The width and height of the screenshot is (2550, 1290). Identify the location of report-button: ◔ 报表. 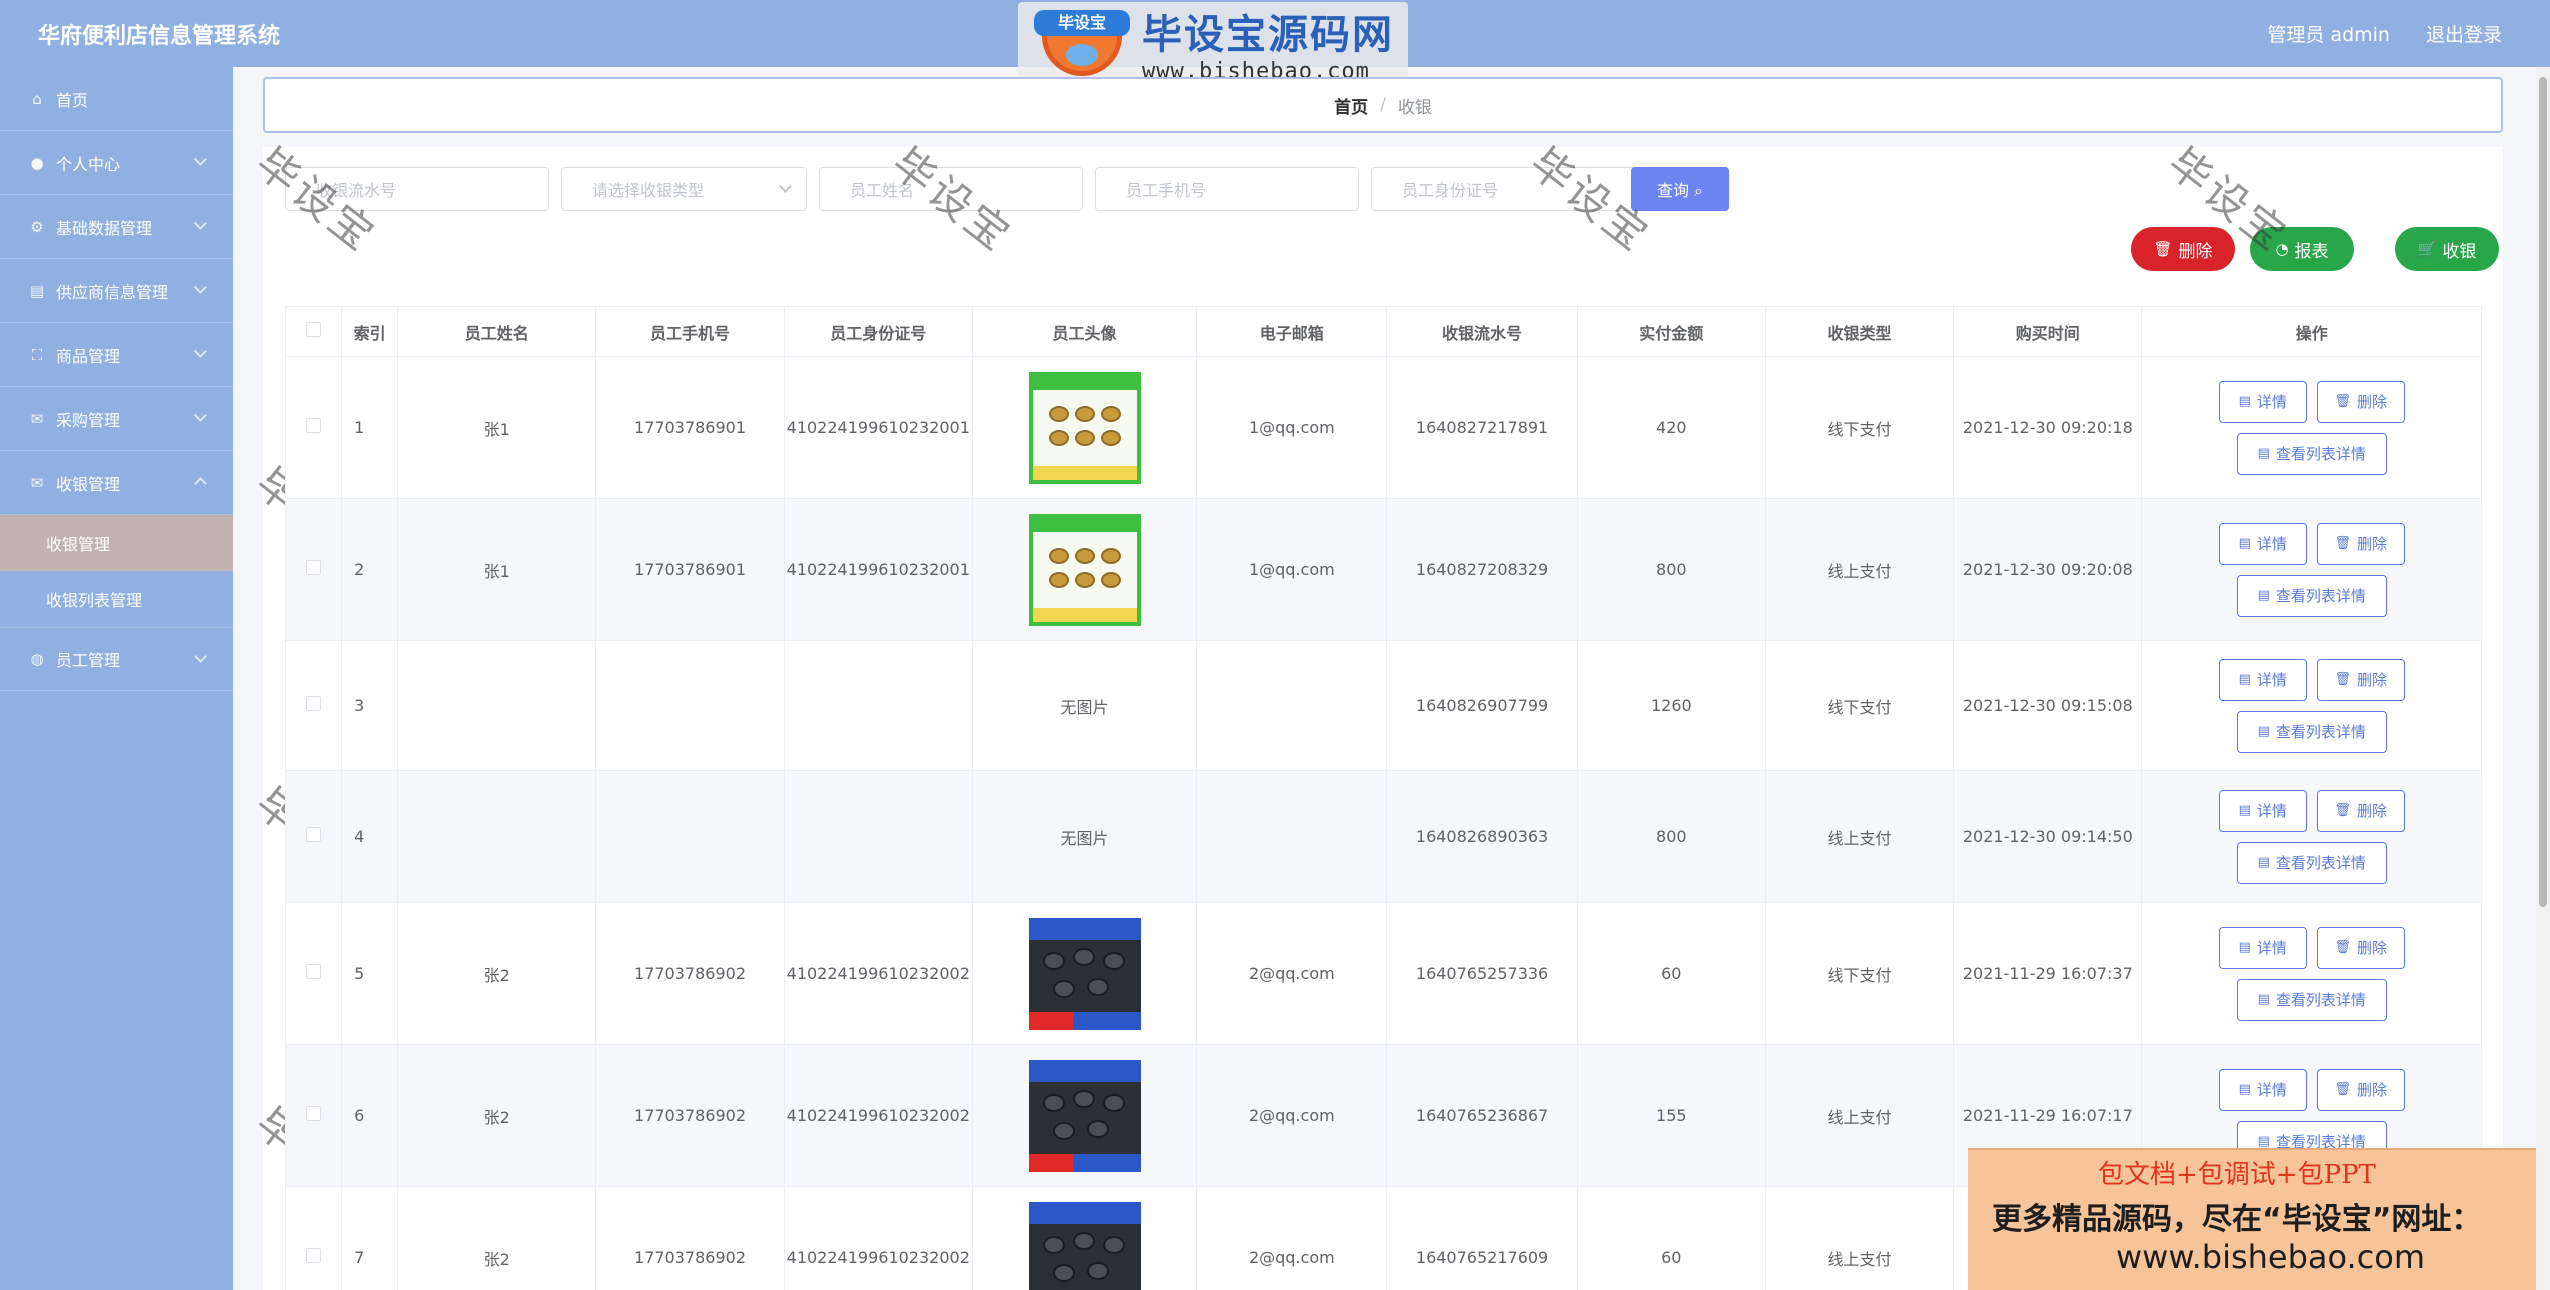
(2302, 249).